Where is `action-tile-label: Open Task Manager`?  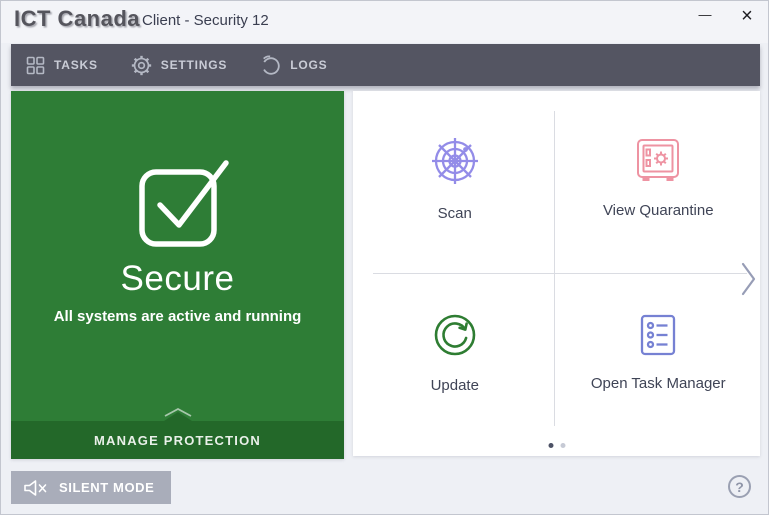 action-tile-label: Open Task Manager is located at coordinates (658, 383).